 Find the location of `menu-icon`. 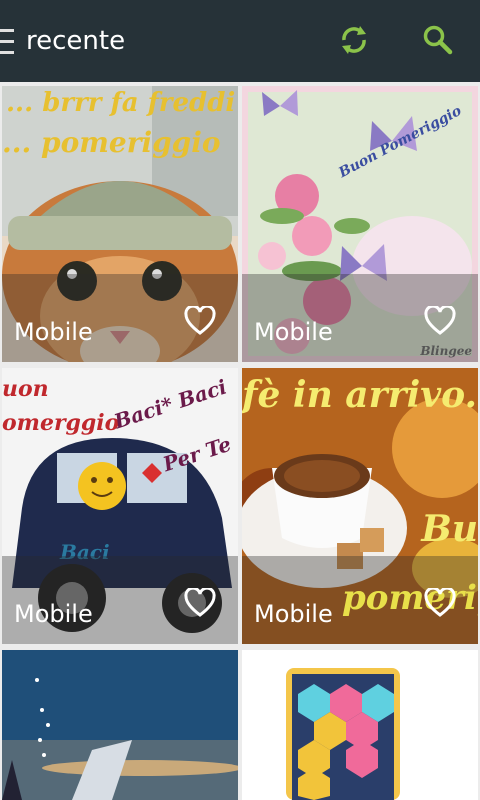

menu-icon is located at coordinates (7, 42).